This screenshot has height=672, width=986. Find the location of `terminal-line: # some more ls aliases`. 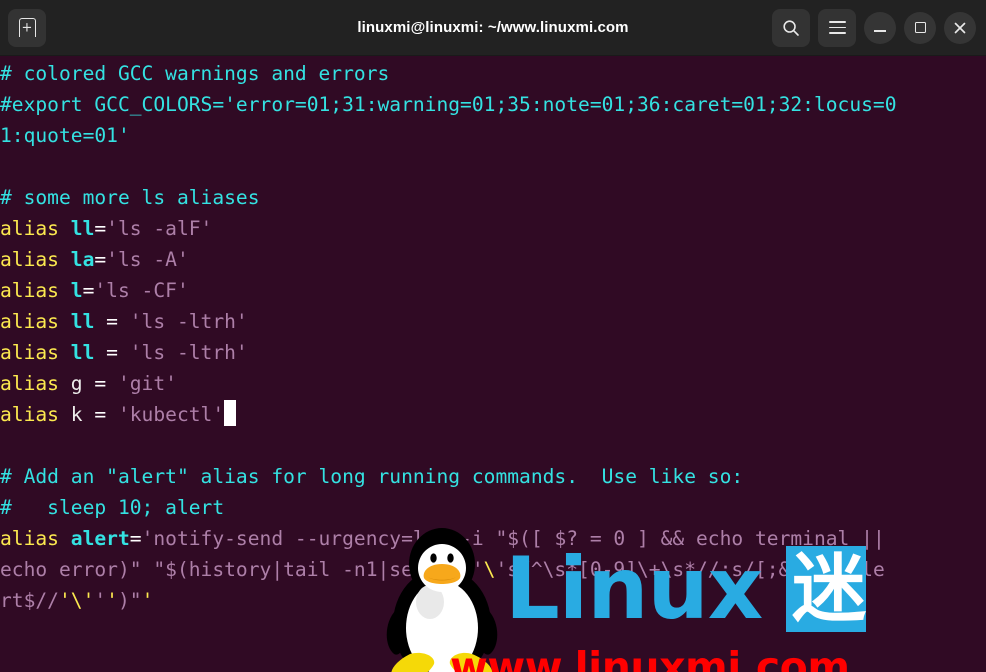

terminal-line: # some more ls aliases is located at coordinates (130, 197).